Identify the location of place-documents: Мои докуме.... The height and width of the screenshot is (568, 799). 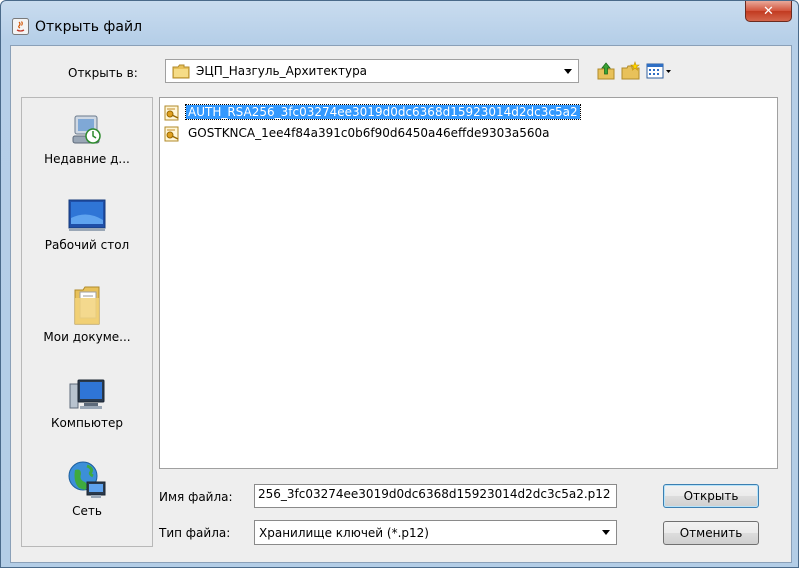
(87, 314).